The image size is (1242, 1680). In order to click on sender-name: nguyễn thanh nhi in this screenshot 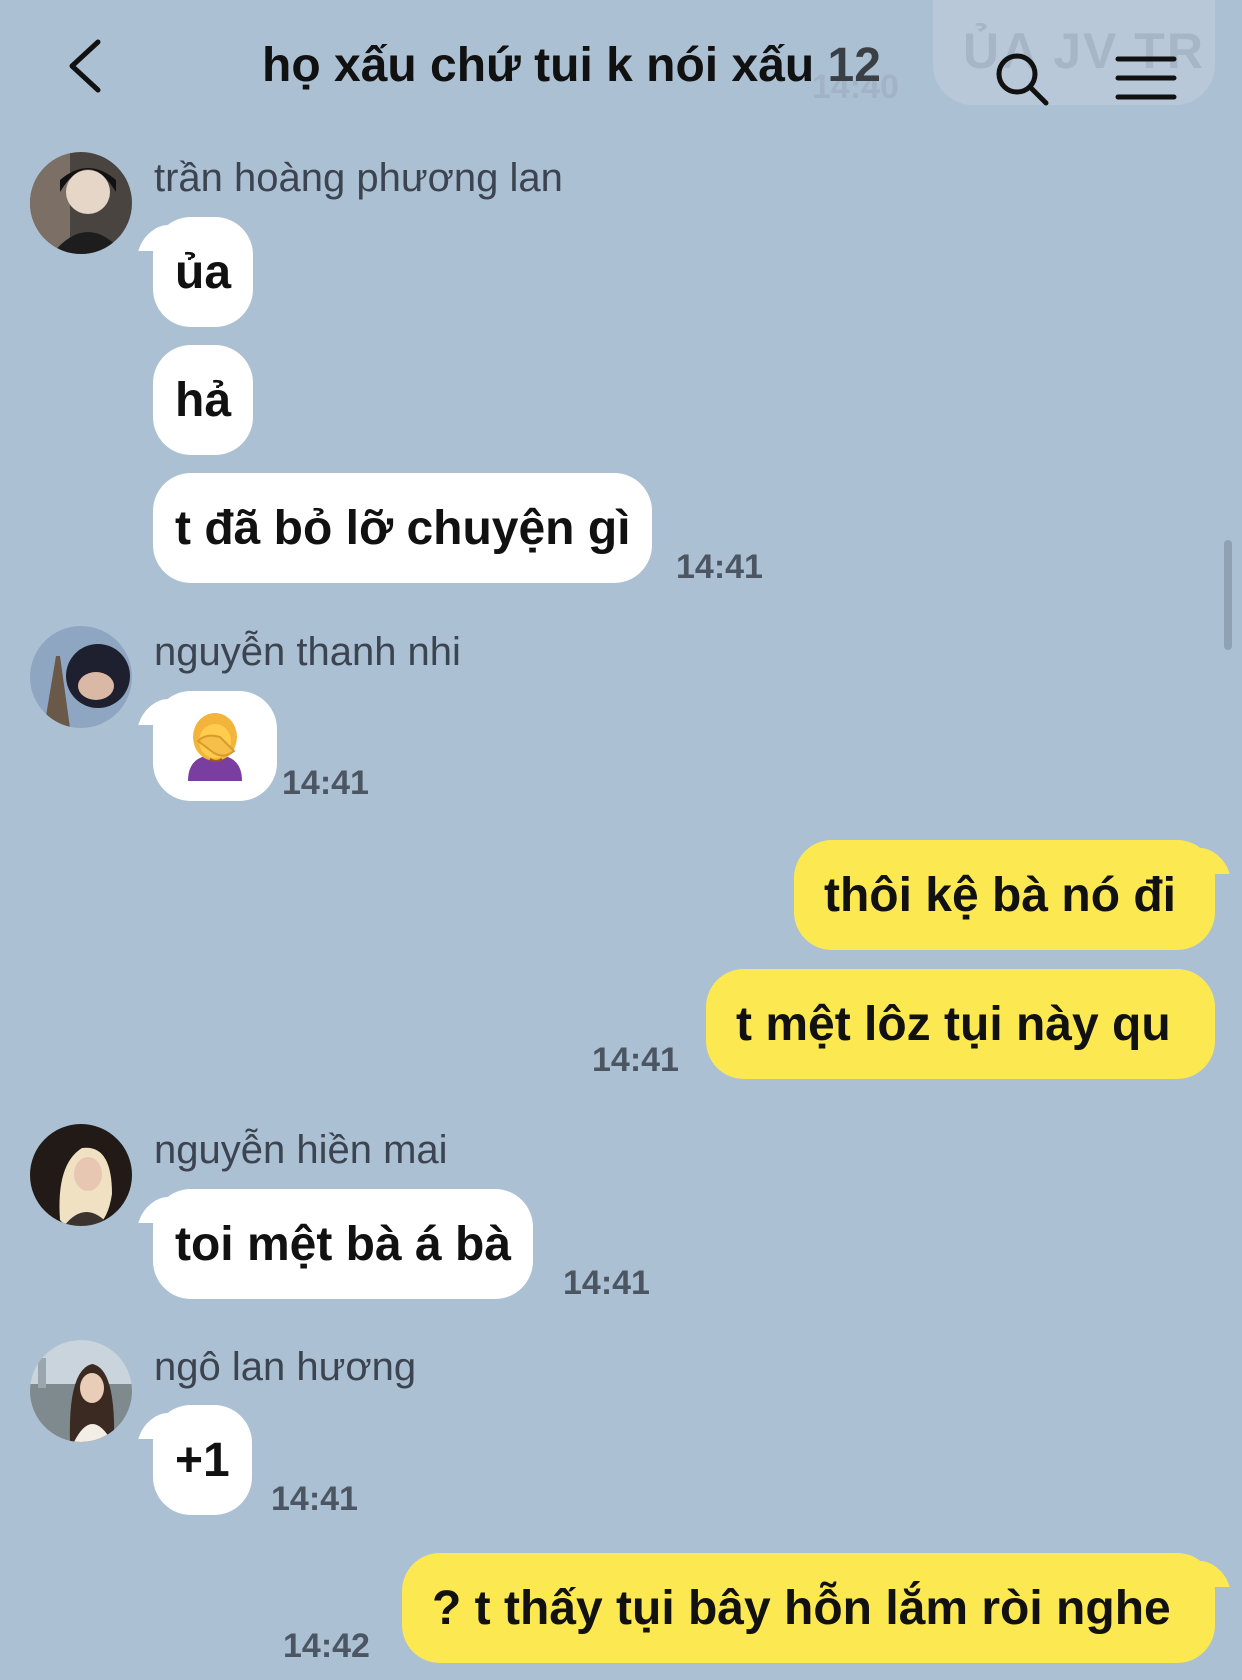, I will do `click(307, 652)`.